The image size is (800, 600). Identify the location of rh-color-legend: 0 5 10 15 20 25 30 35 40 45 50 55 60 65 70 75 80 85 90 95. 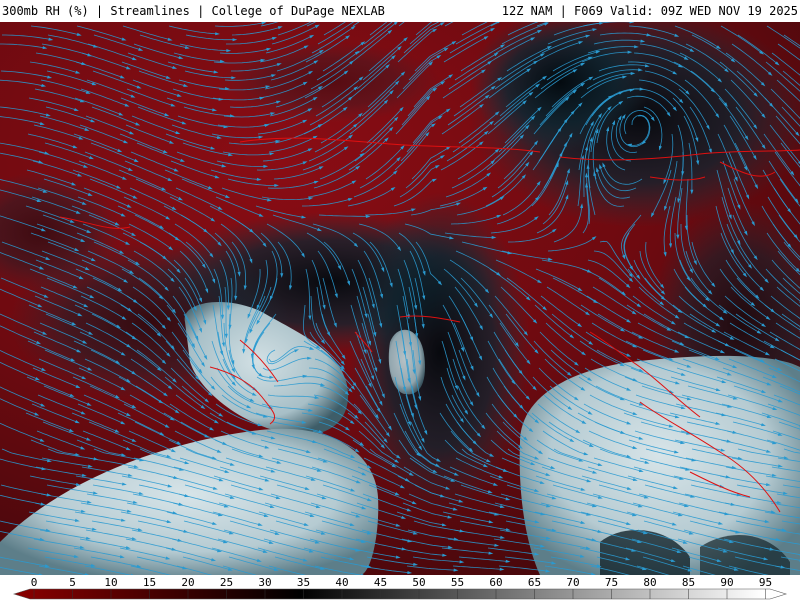
(400, 587).